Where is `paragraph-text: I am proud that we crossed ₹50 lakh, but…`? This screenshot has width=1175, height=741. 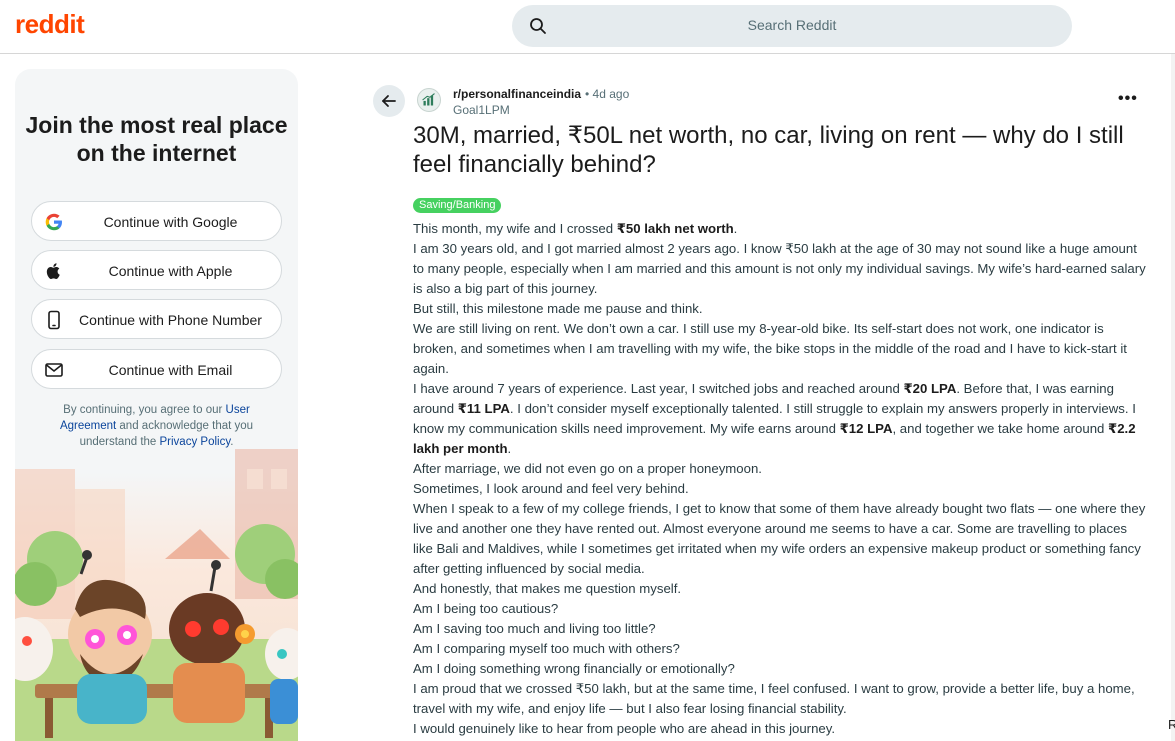
paragraph-text: I am proud that we crossed ₹50 lakh, but… is located at coordinates (774, 698).